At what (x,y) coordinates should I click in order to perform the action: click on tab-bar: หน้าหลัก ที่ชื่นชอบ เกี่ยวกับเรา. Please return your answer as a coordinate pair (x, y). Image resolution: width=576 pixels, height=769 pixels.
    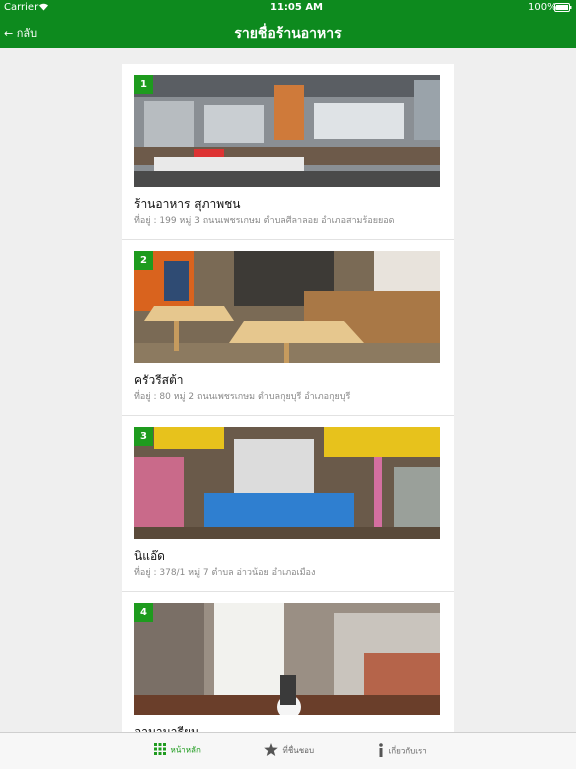
    Looking at the image, I should click on (288, 750).